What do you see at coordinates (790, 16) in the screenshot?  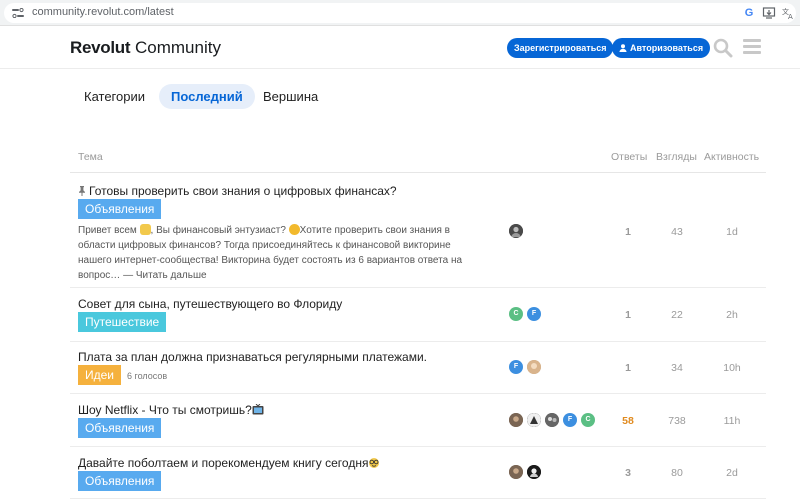 I see `svg-text: A` at bounding box center [790, 16].